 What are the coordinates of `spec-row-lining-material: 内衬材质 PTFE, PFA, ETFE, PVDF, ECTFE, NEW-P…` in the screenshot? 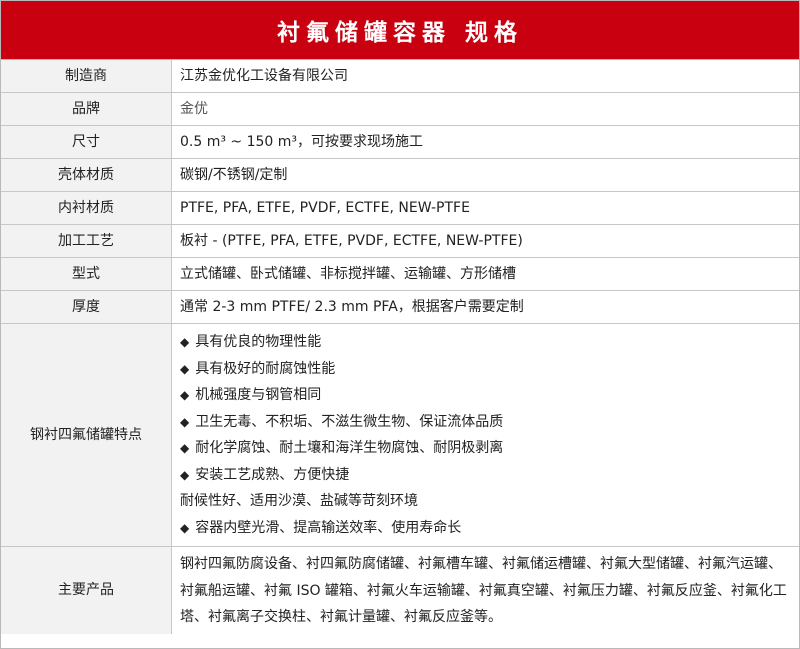 It's located at (400, 208).